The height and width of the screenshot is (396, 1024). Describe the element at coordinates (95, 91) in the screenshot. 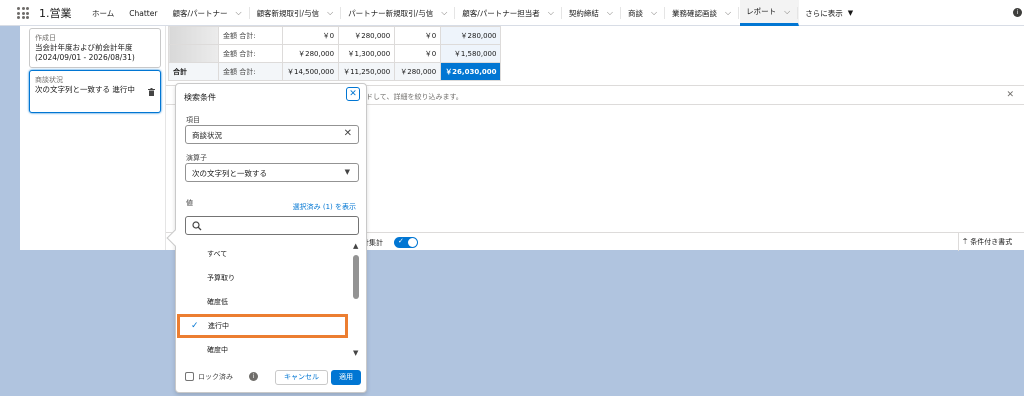

I see `filter-card-opportunity-status: 商談状況 次の文字列と一致する 進行中` at that location.